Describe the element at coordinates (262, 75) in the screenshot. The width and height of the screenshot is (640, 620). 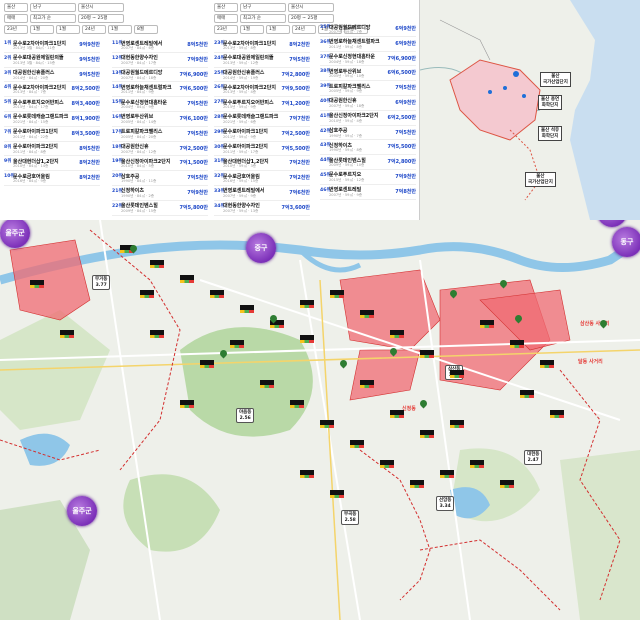
I see `listing-row: 25위 대공원한신휴플러스 2014년 · 59㎡ · 19층 7억2,800만` at that location.